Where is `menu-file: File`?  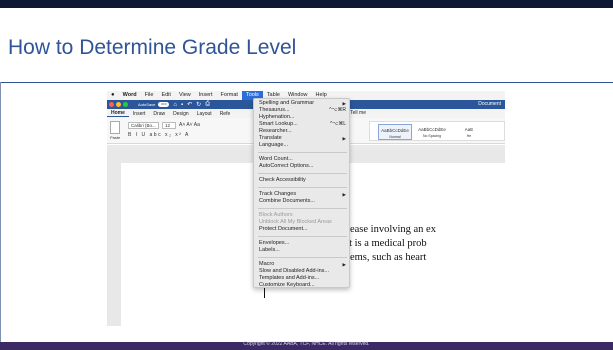 menu-file: File is located at coordinates (149, 95).